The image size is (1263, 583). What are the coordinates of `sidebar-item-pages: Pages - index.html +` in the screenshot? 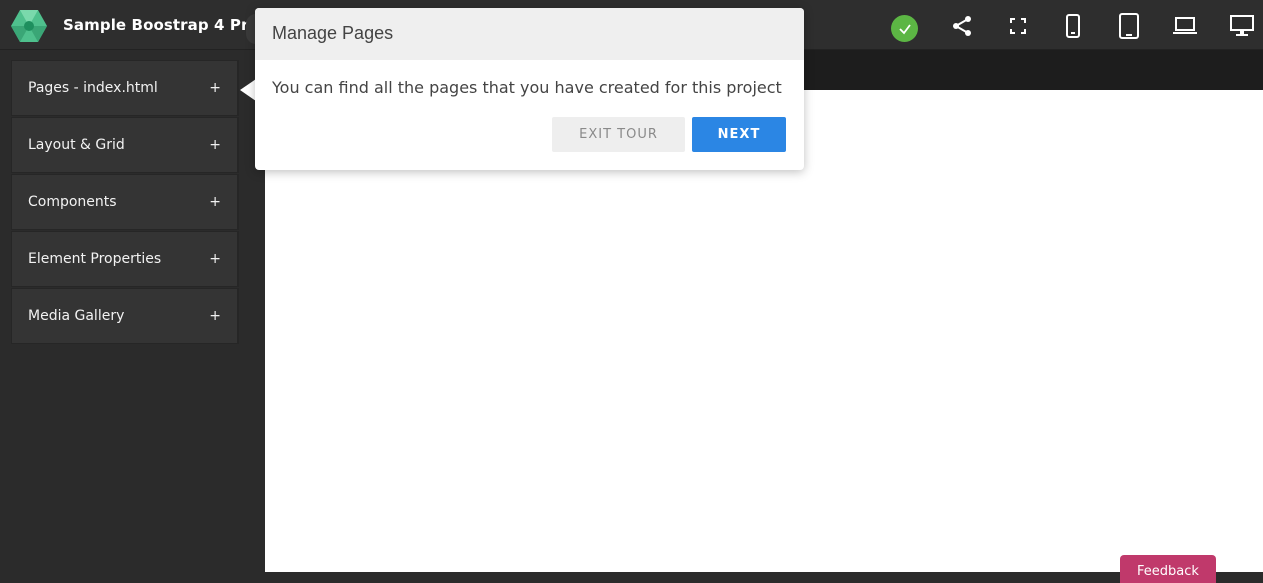 It's located at (125, 88).